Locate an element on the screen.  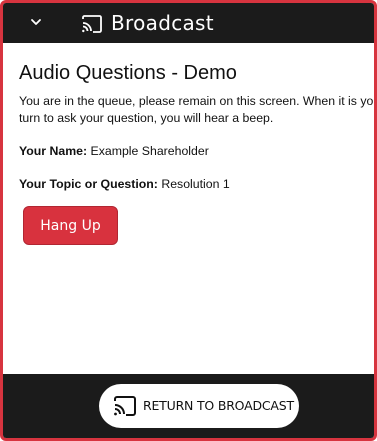
hang-up-button: Hang Up is located at coordinates (70, 225).